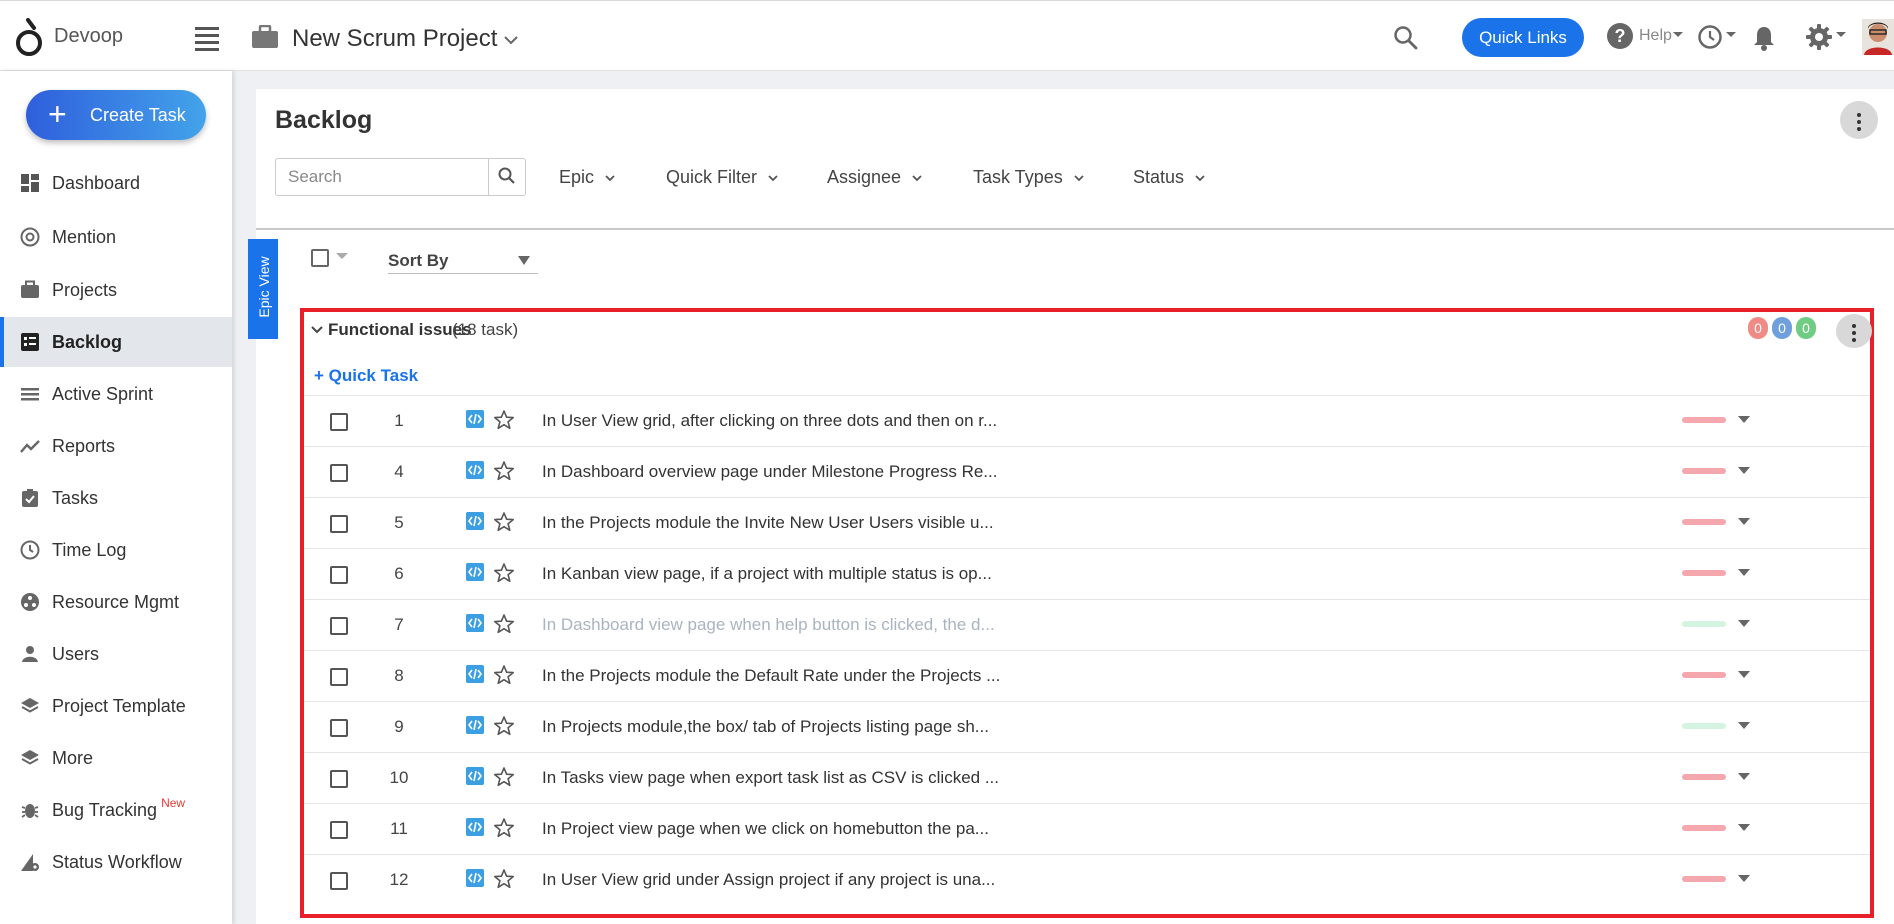  What do you see at coordinates (1406, 38) in the screenshot?
I see `search-icon` at bounding box center [1406, 38].